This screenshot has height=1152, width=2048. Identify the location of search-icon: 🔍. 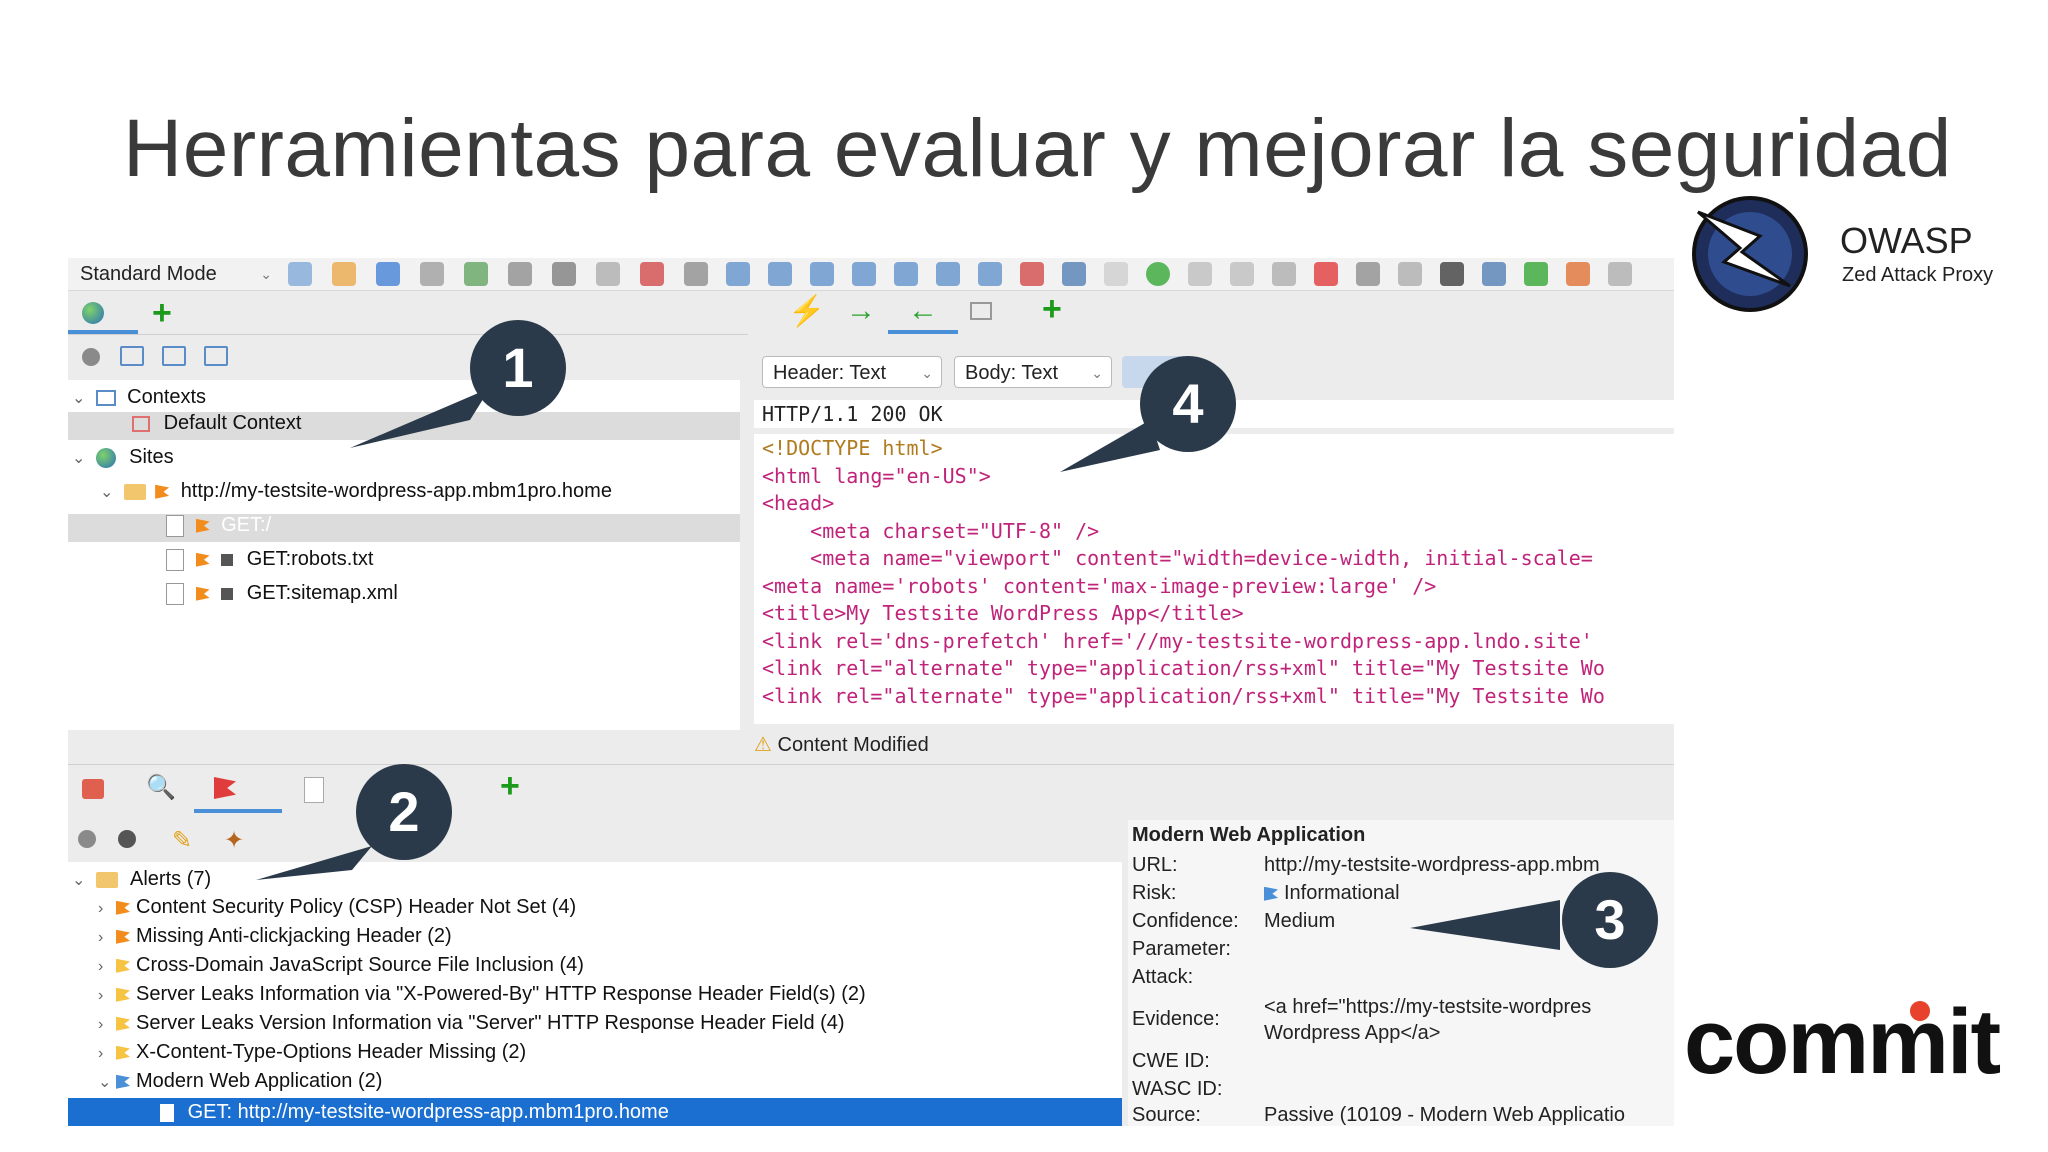
(161, 787).